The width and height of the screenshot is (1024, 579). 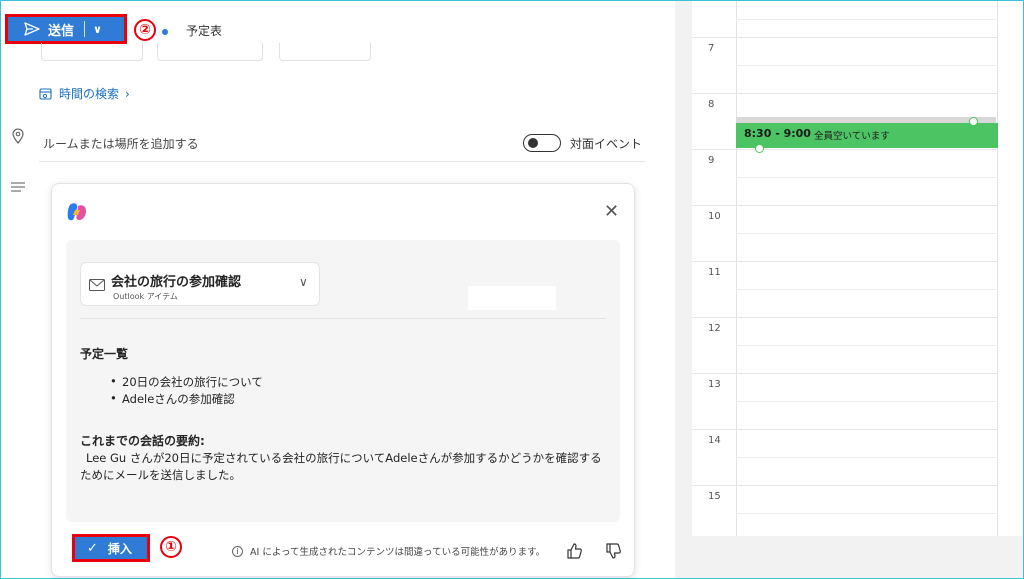 I want to click on location-input: ルームまたは場所を追加する, so click(x=121, y=143).